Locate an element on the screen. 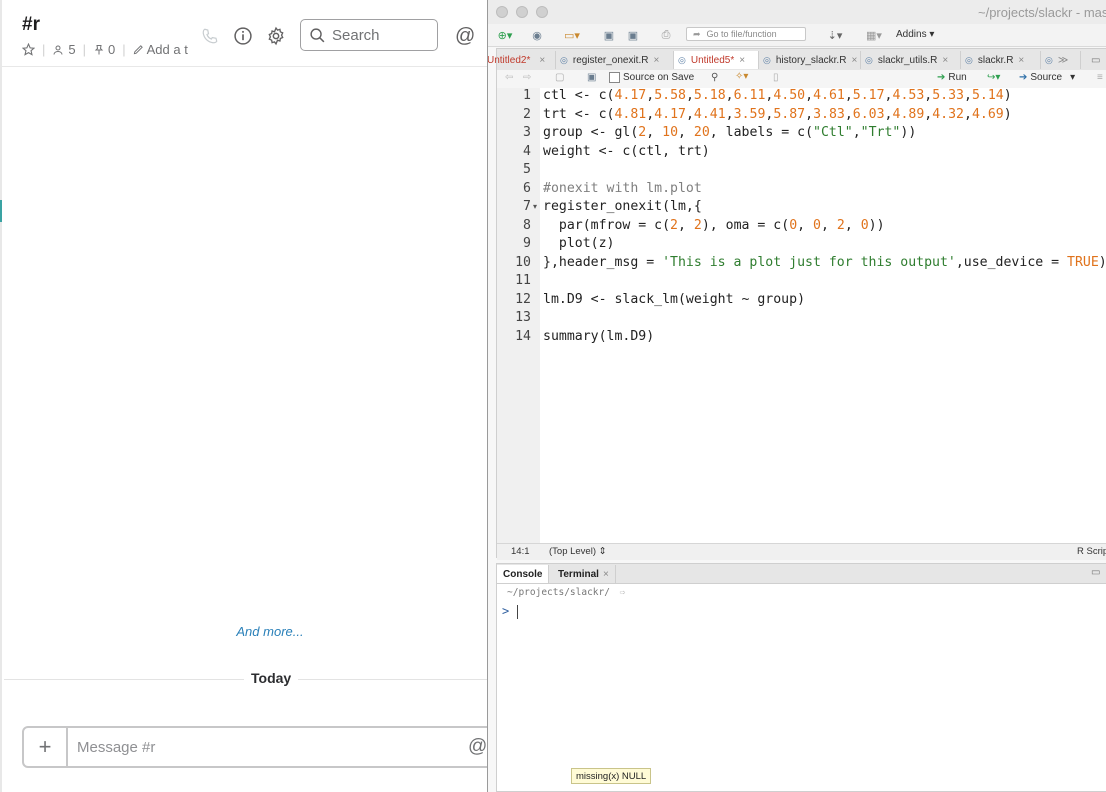 The height and width of the screenshot is (792, 1106). phone-icon is located at coordinates (210, 36).